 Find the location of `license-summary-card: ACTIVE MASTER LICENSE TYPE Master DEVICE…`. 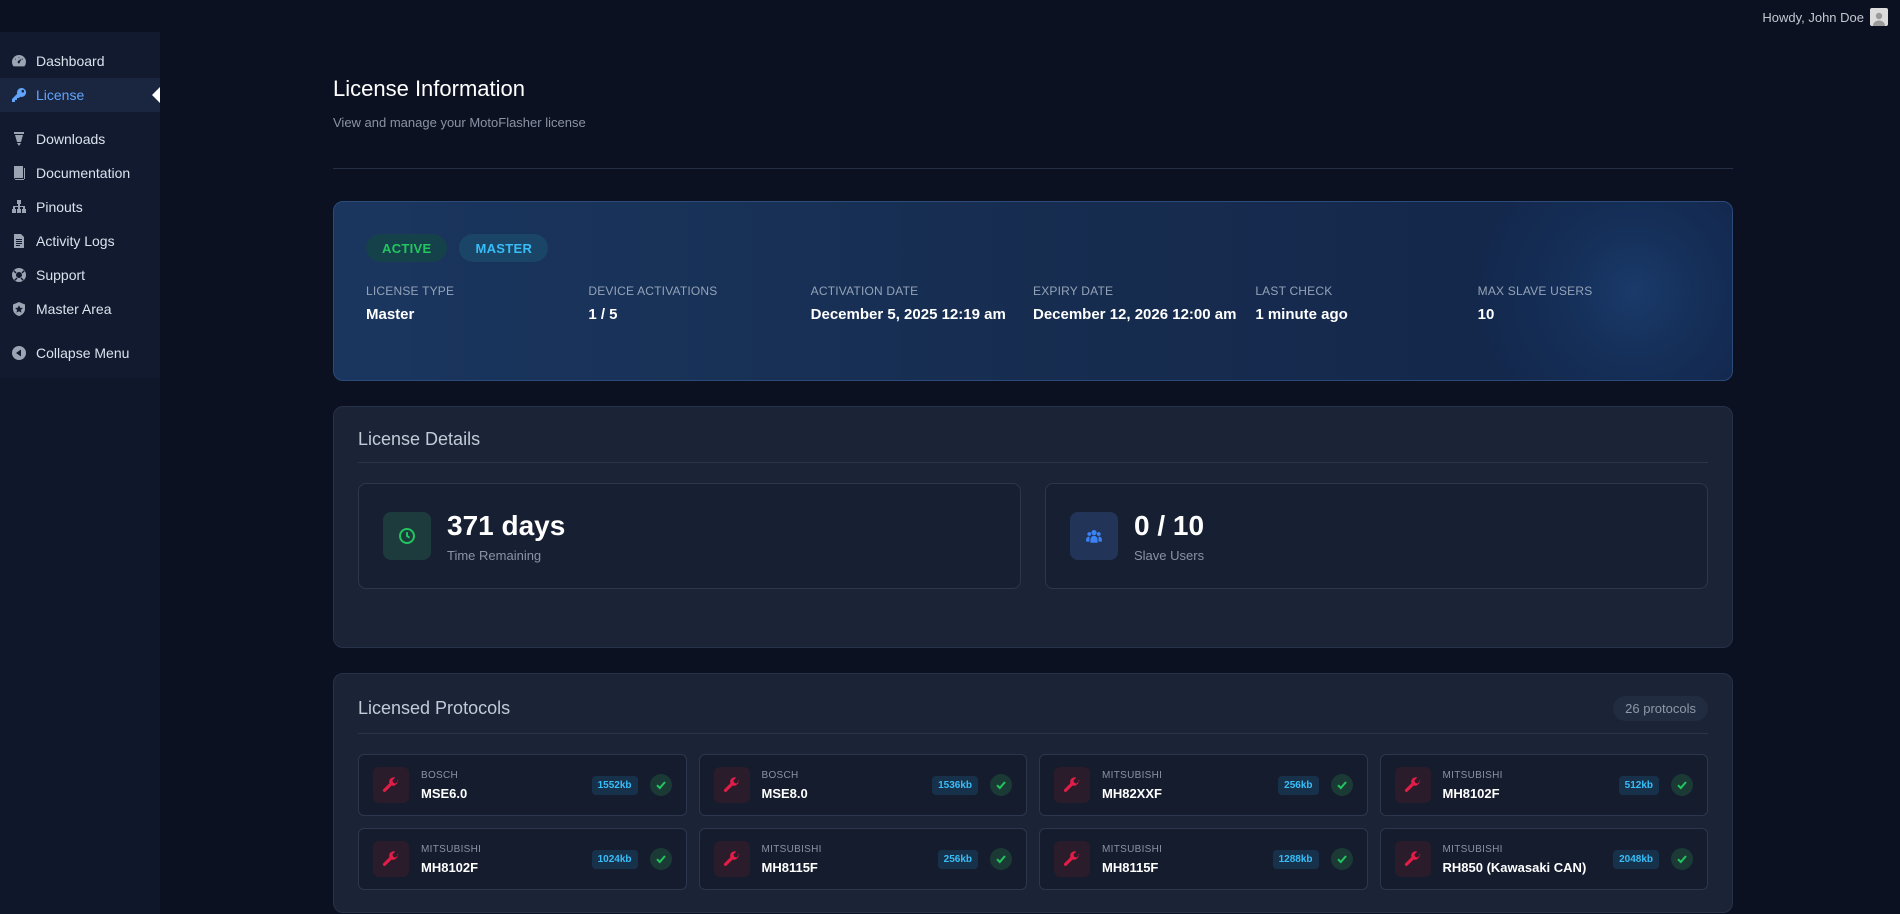

license-summary-card: ACTIVE MASTER LICENSE TYPE Master DEVICE… is located at coordinates (1033, 291).